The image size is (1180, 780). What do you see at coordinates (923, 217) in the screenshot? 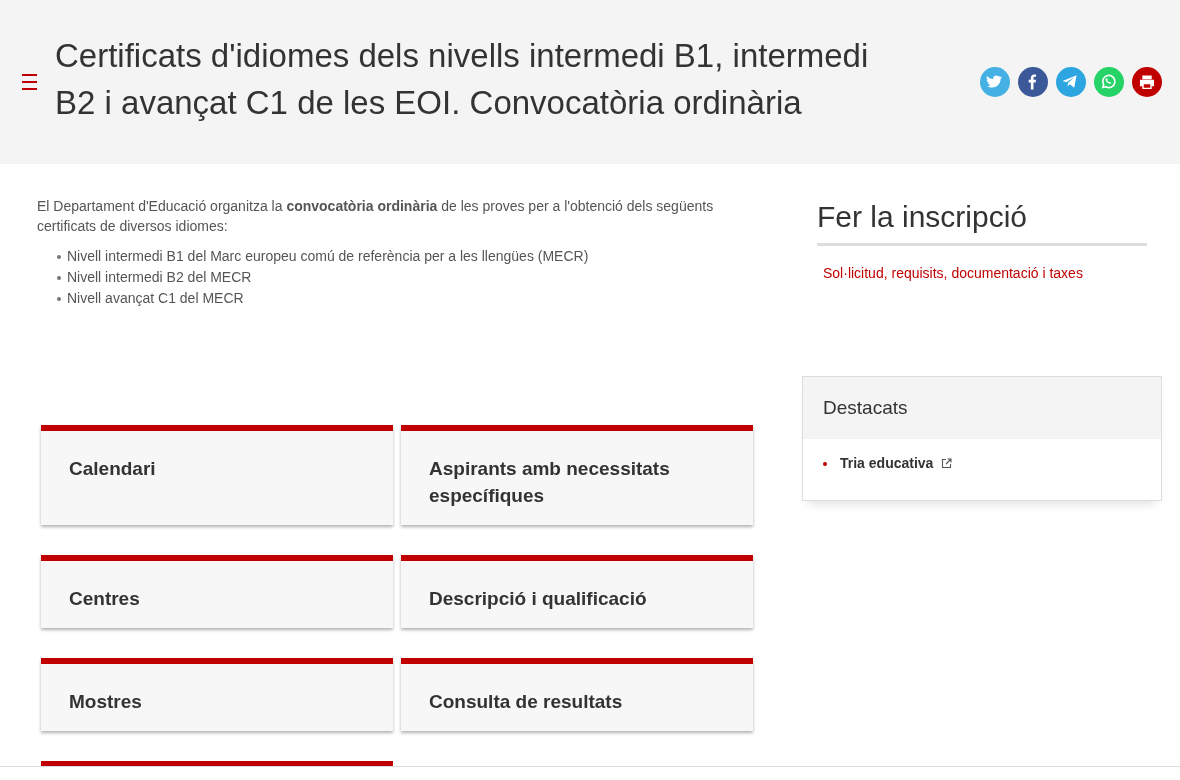
I see `section-heading: Fer la inscripció` at bounding box center [923, 217].